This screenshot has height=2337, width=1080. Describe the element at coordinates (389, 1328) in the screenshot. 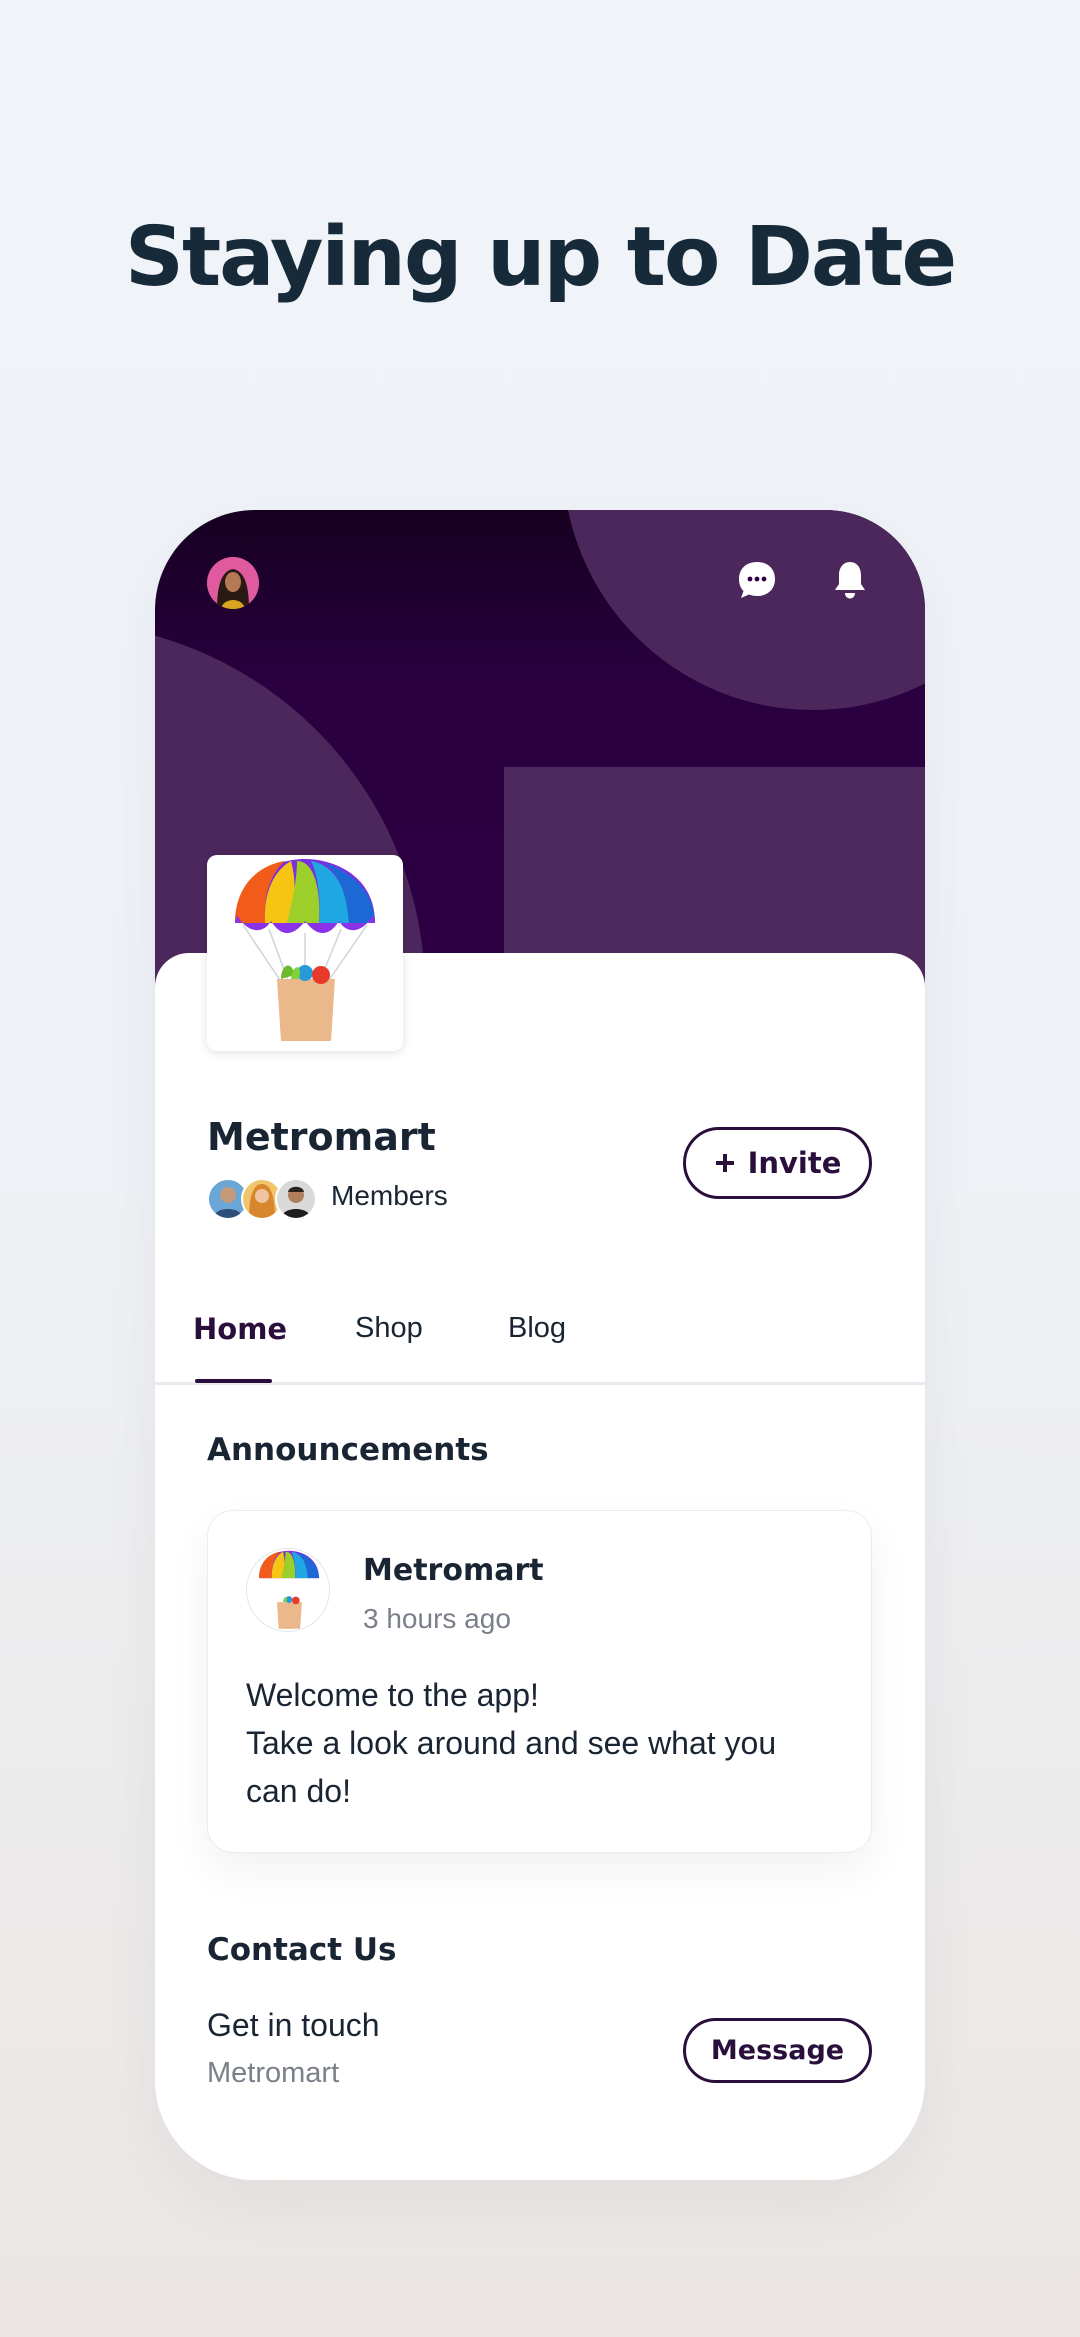

I see `tab-shop: Shop` at that location.